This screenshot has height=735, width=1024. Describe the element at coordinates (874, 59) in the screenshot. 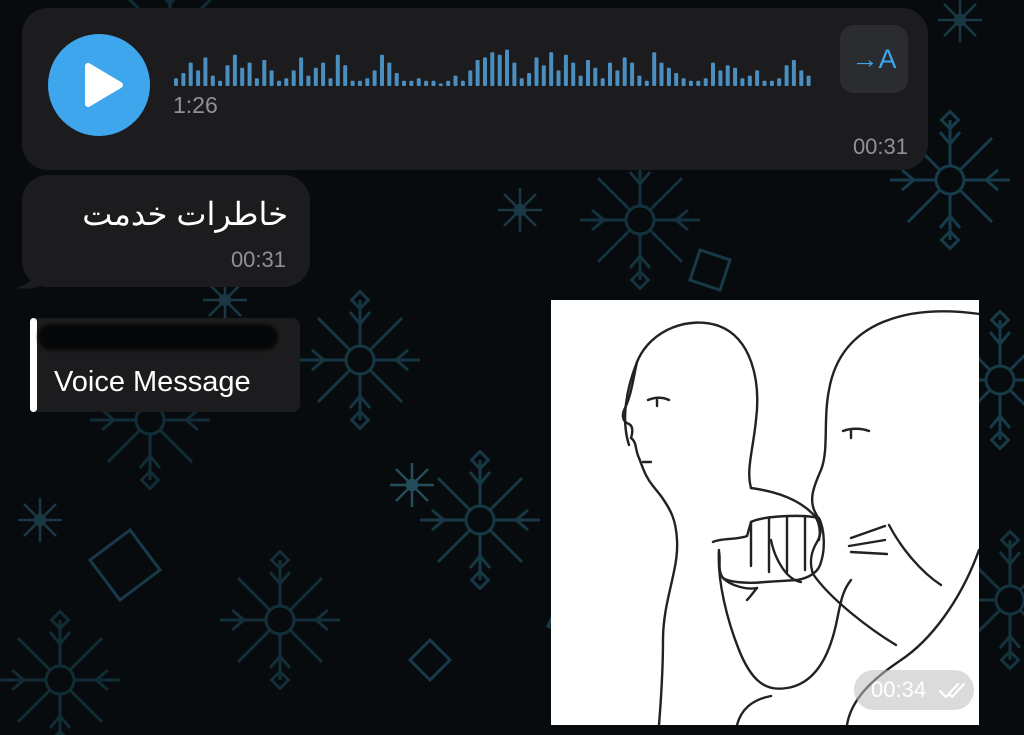

I see `transcribe-button: →A` at that location.